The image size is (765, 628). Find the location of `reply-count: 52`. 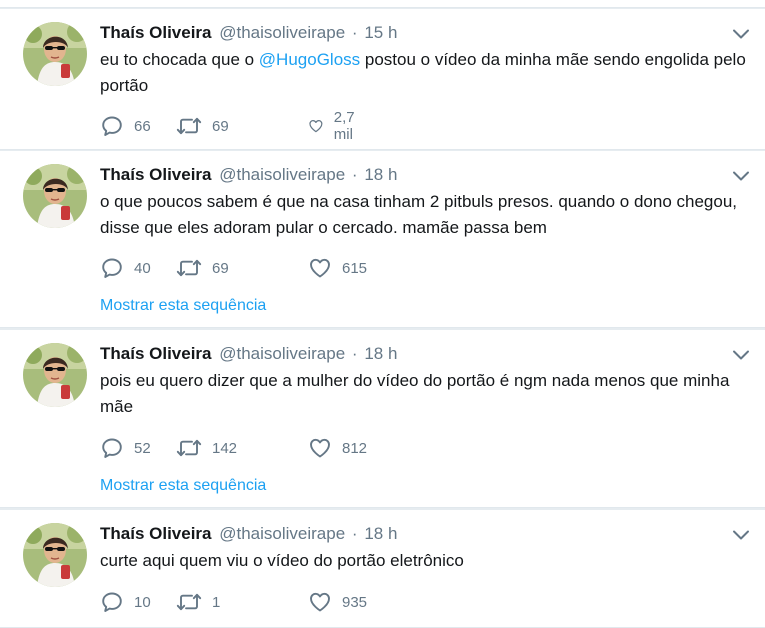

reply-count: 52 is located at coordinates (142, 448).